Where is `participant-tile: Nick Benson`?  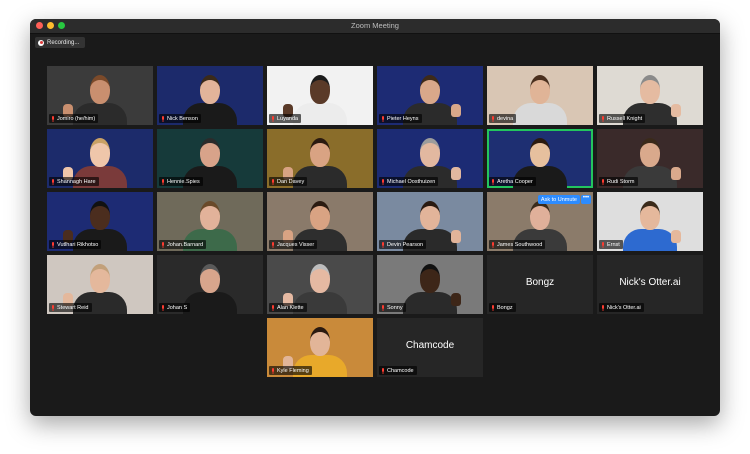
participant-tile: Nick Benson is located at coordinates (210, 95).